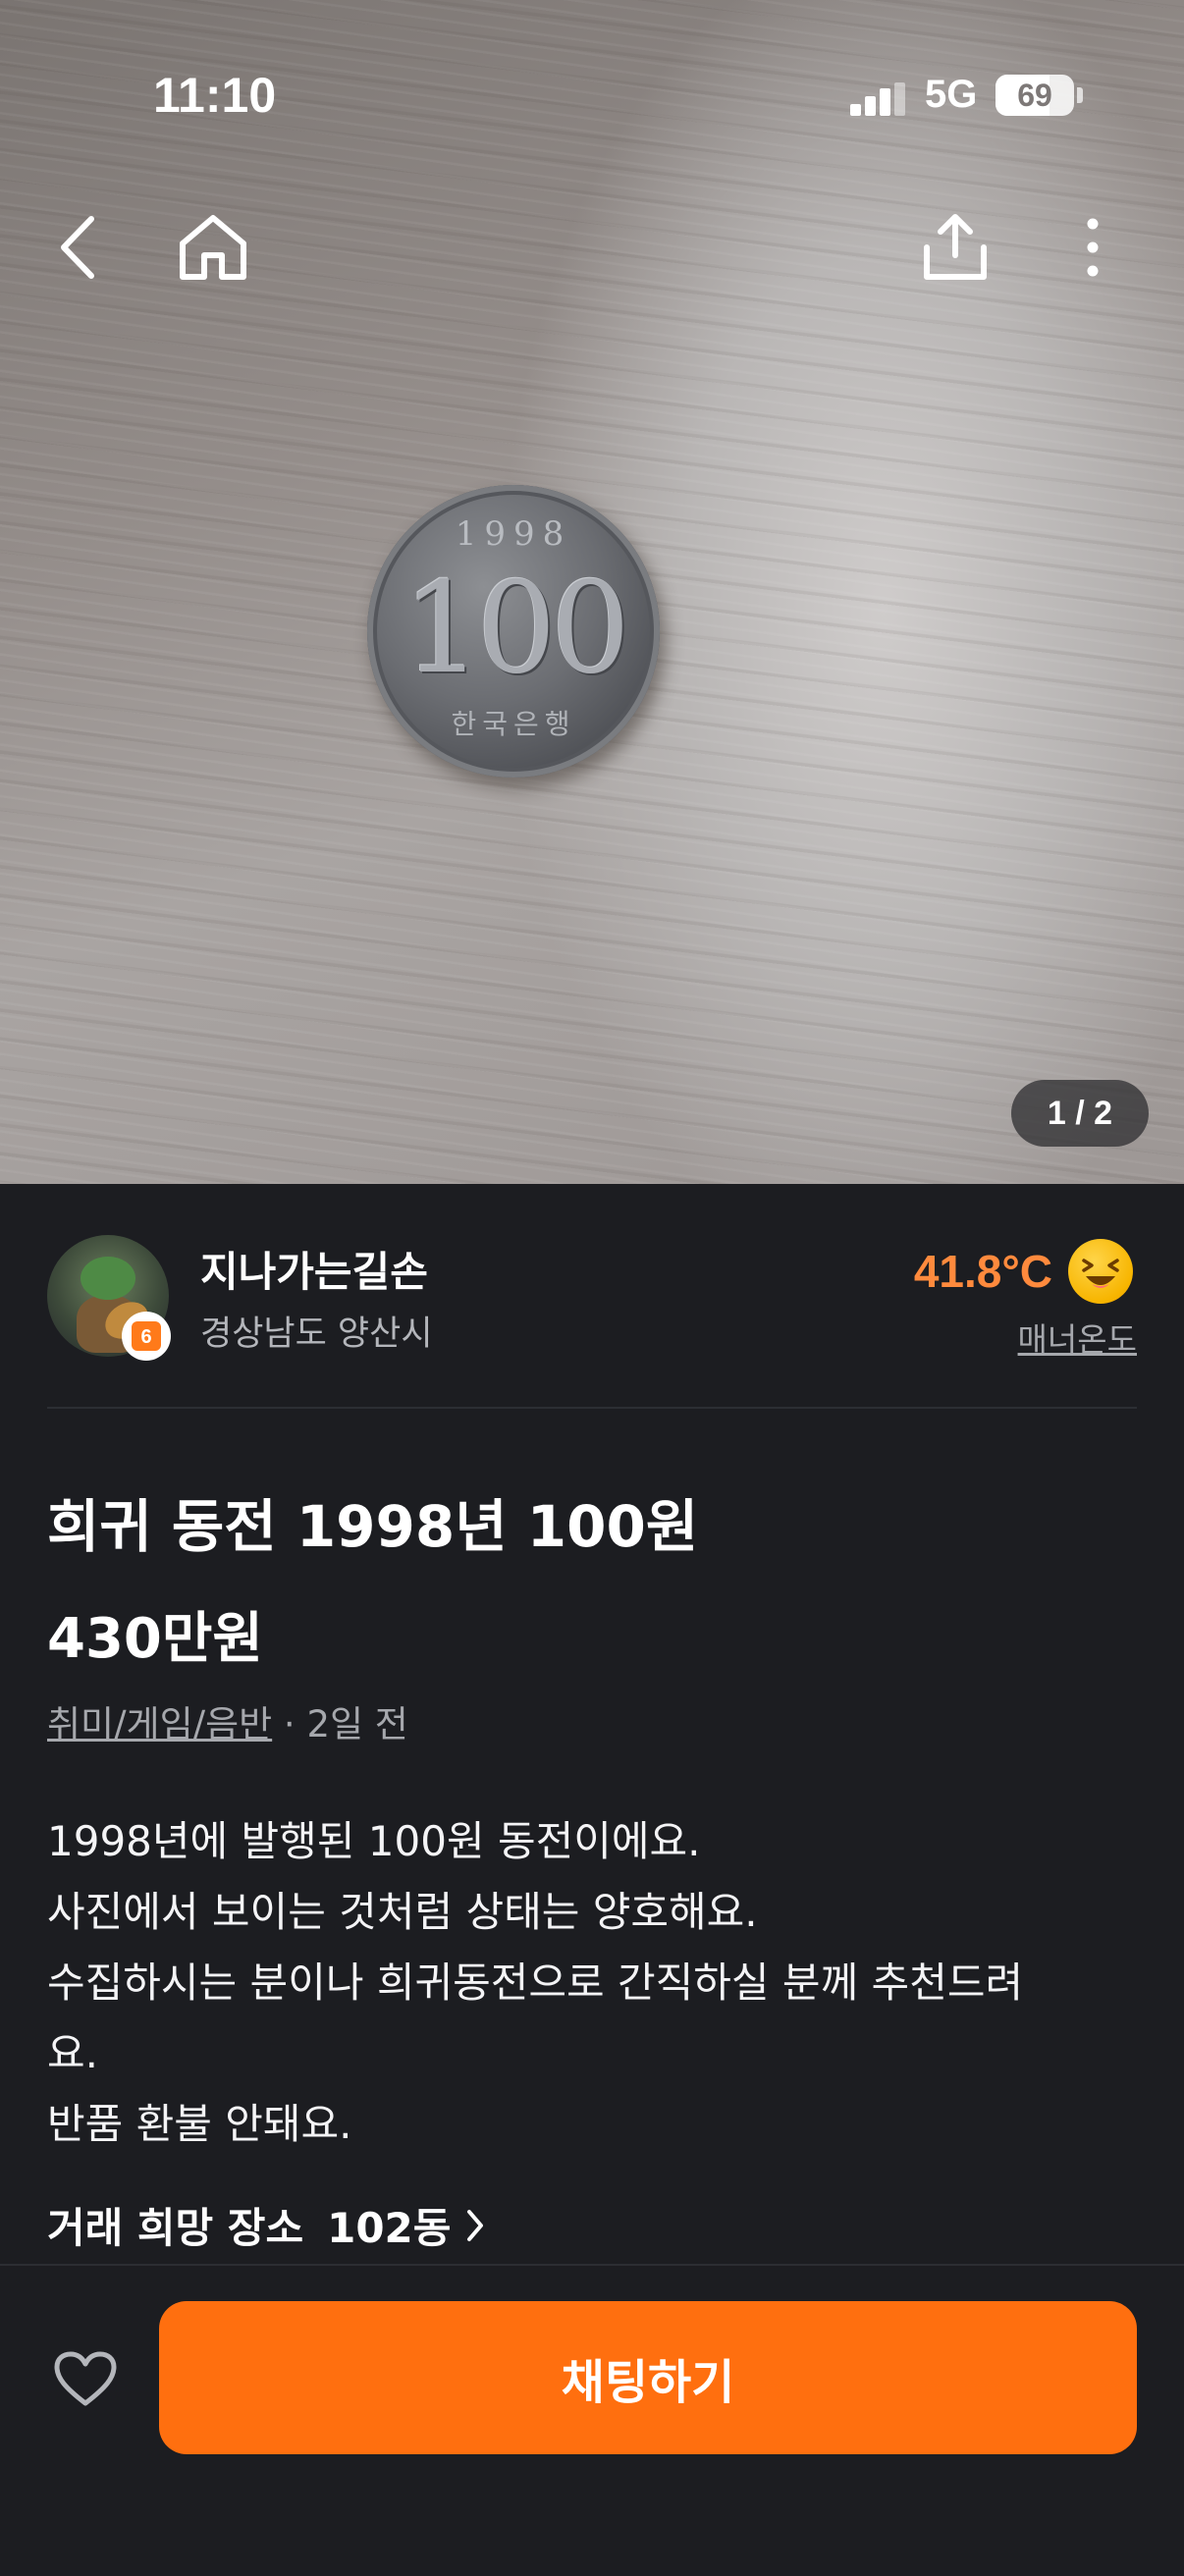  I want to click on product-meta: 취미/게임/음반 · 2일 전, so click(227, 1720).